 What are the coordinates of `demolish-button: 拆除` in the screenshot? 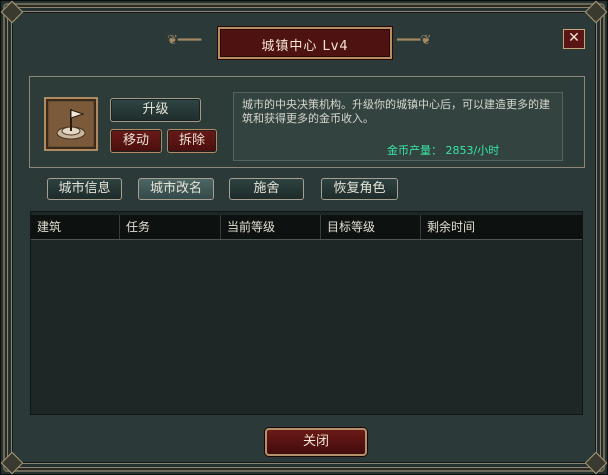 It's located at (192, 141).